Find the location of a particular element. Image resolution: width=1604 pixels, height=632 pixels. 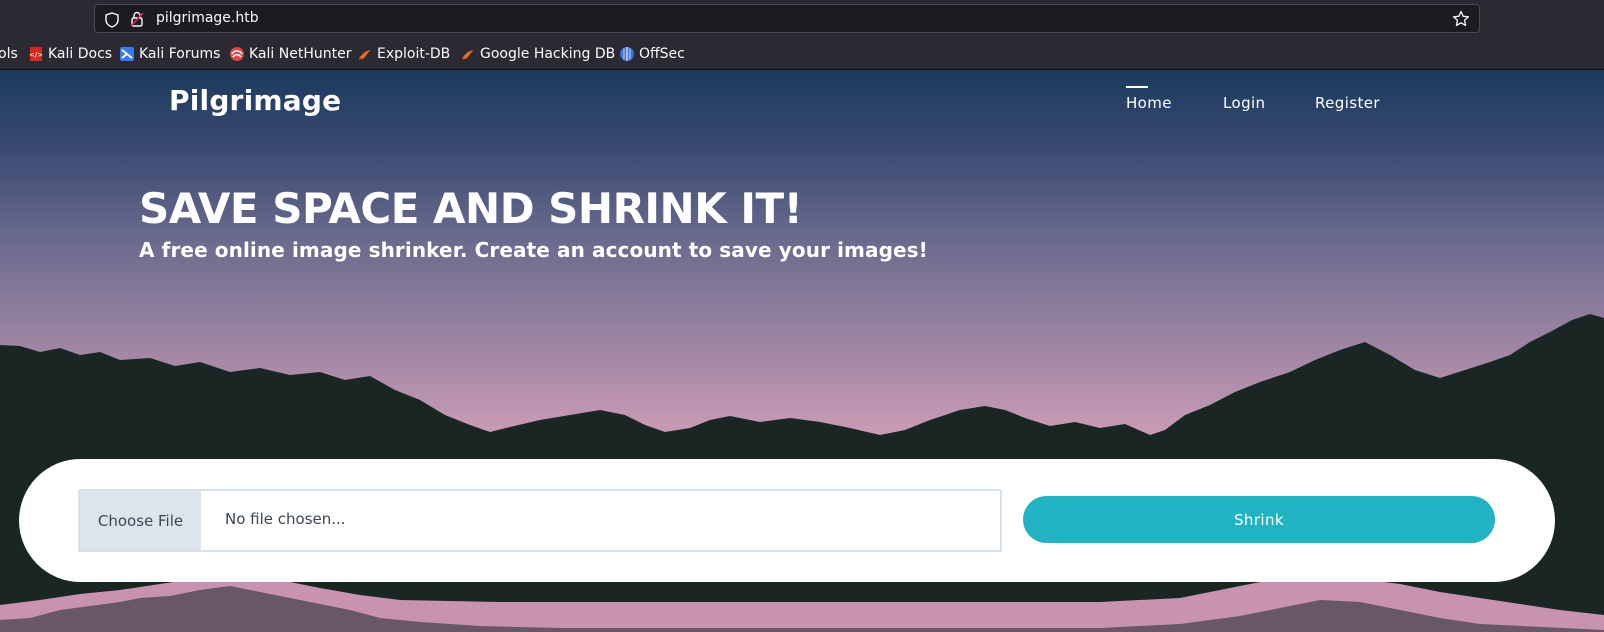

site-logo: Pilgrimage is located at coordinates (255, 100).